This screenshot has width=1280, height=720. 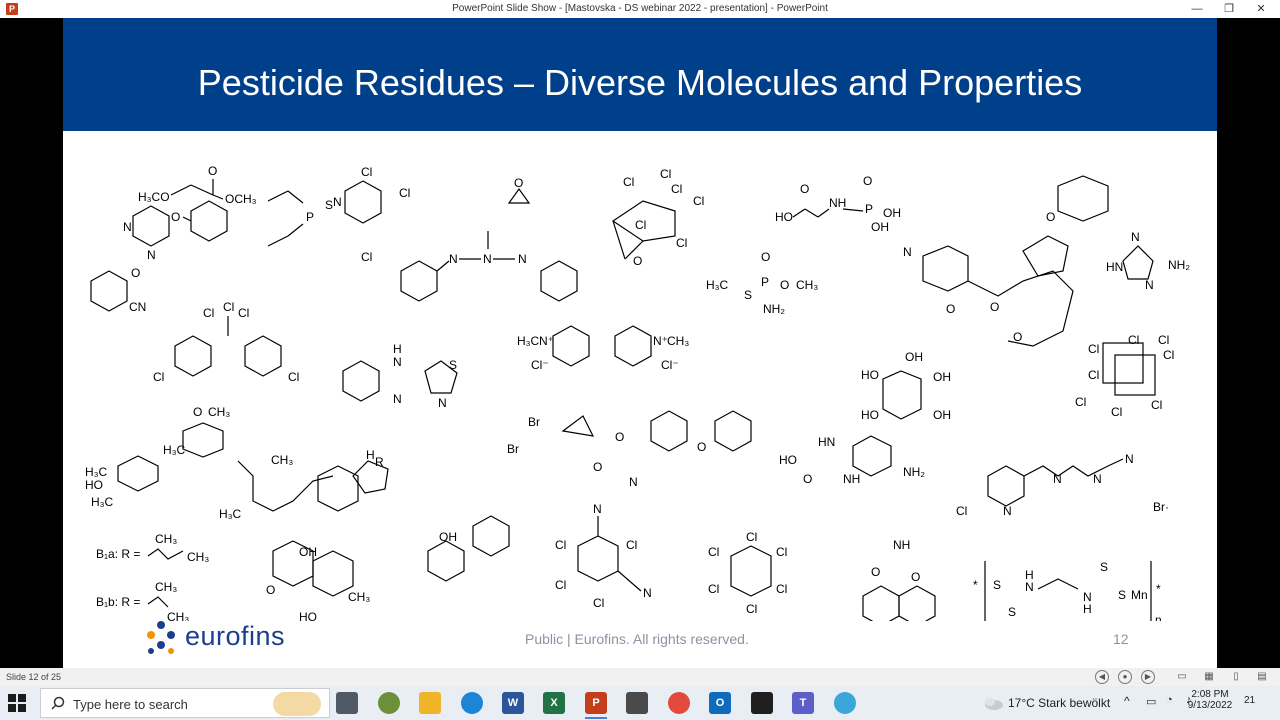 What do you see at coordinates (1261, 9) in the screenshot?
I see `close-button: ✕` at bounding box center [1261, 9].